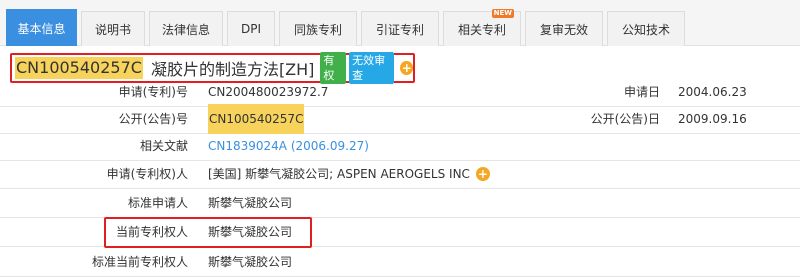  I want to click on publication-number-wrap: CN100540257C, so click(256, 119).